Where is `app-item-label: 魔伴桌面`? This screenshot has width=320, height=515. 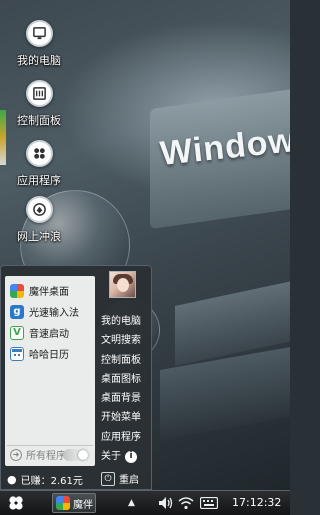 app-item-label: 魔伴桌面 is located at coordinates (49, 292).